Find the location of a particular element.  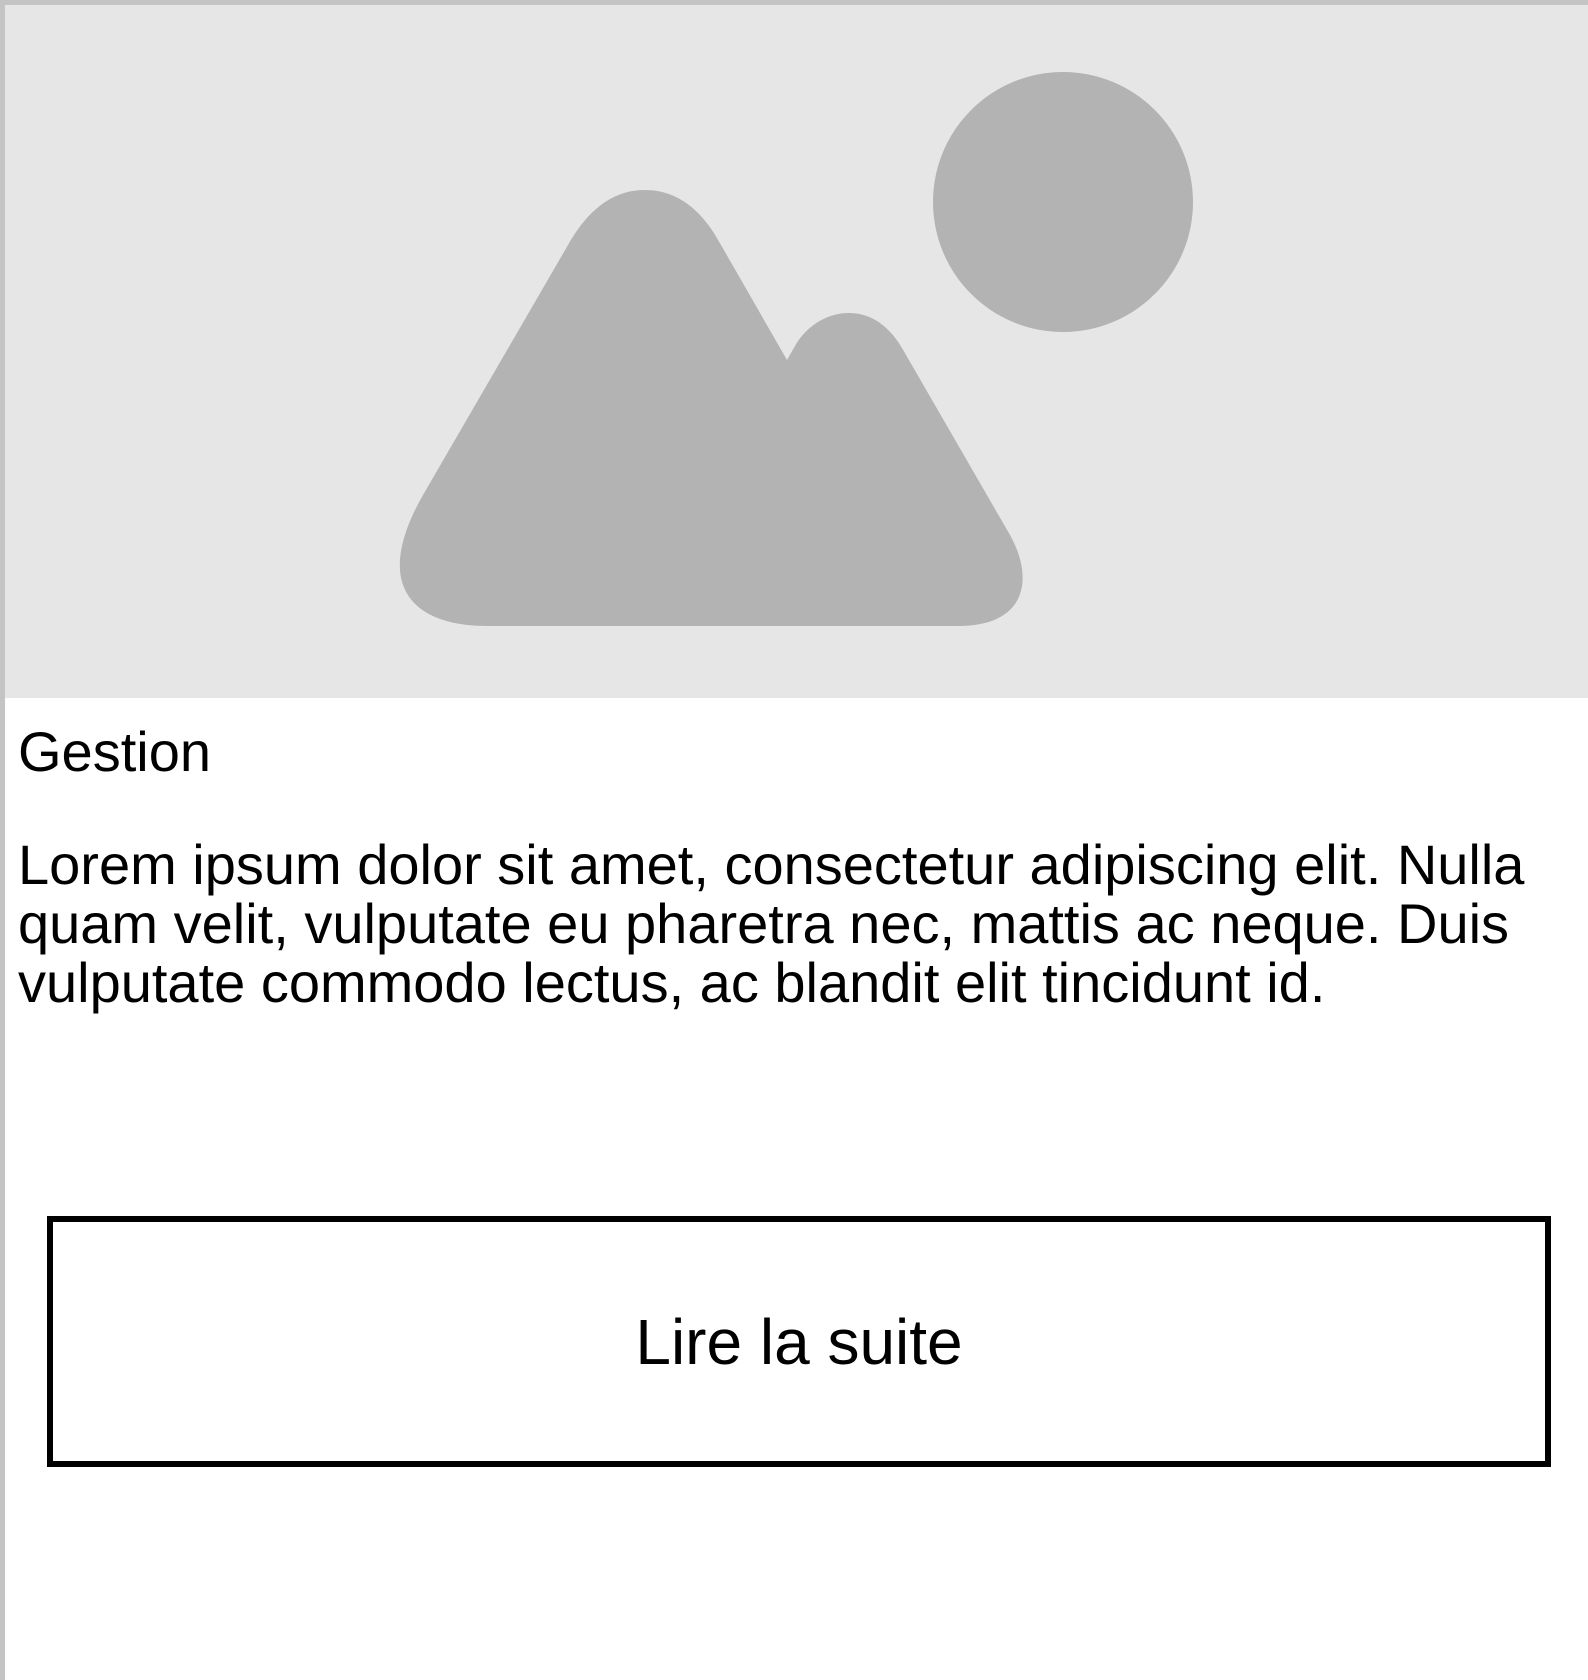

read-more-button: Lire la suite is located at coordinates (799, 1341).